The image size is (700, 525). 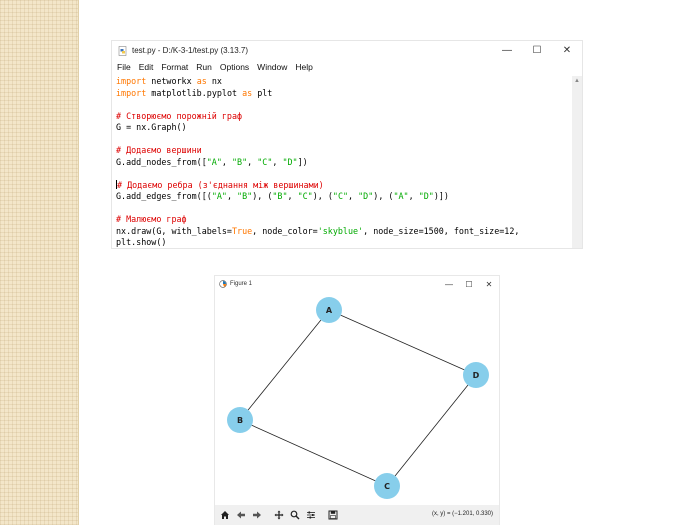 What do you see at coordinates (257, 515) in the screenshot?
I see `forward-icon` at bounding box center [257, 515].